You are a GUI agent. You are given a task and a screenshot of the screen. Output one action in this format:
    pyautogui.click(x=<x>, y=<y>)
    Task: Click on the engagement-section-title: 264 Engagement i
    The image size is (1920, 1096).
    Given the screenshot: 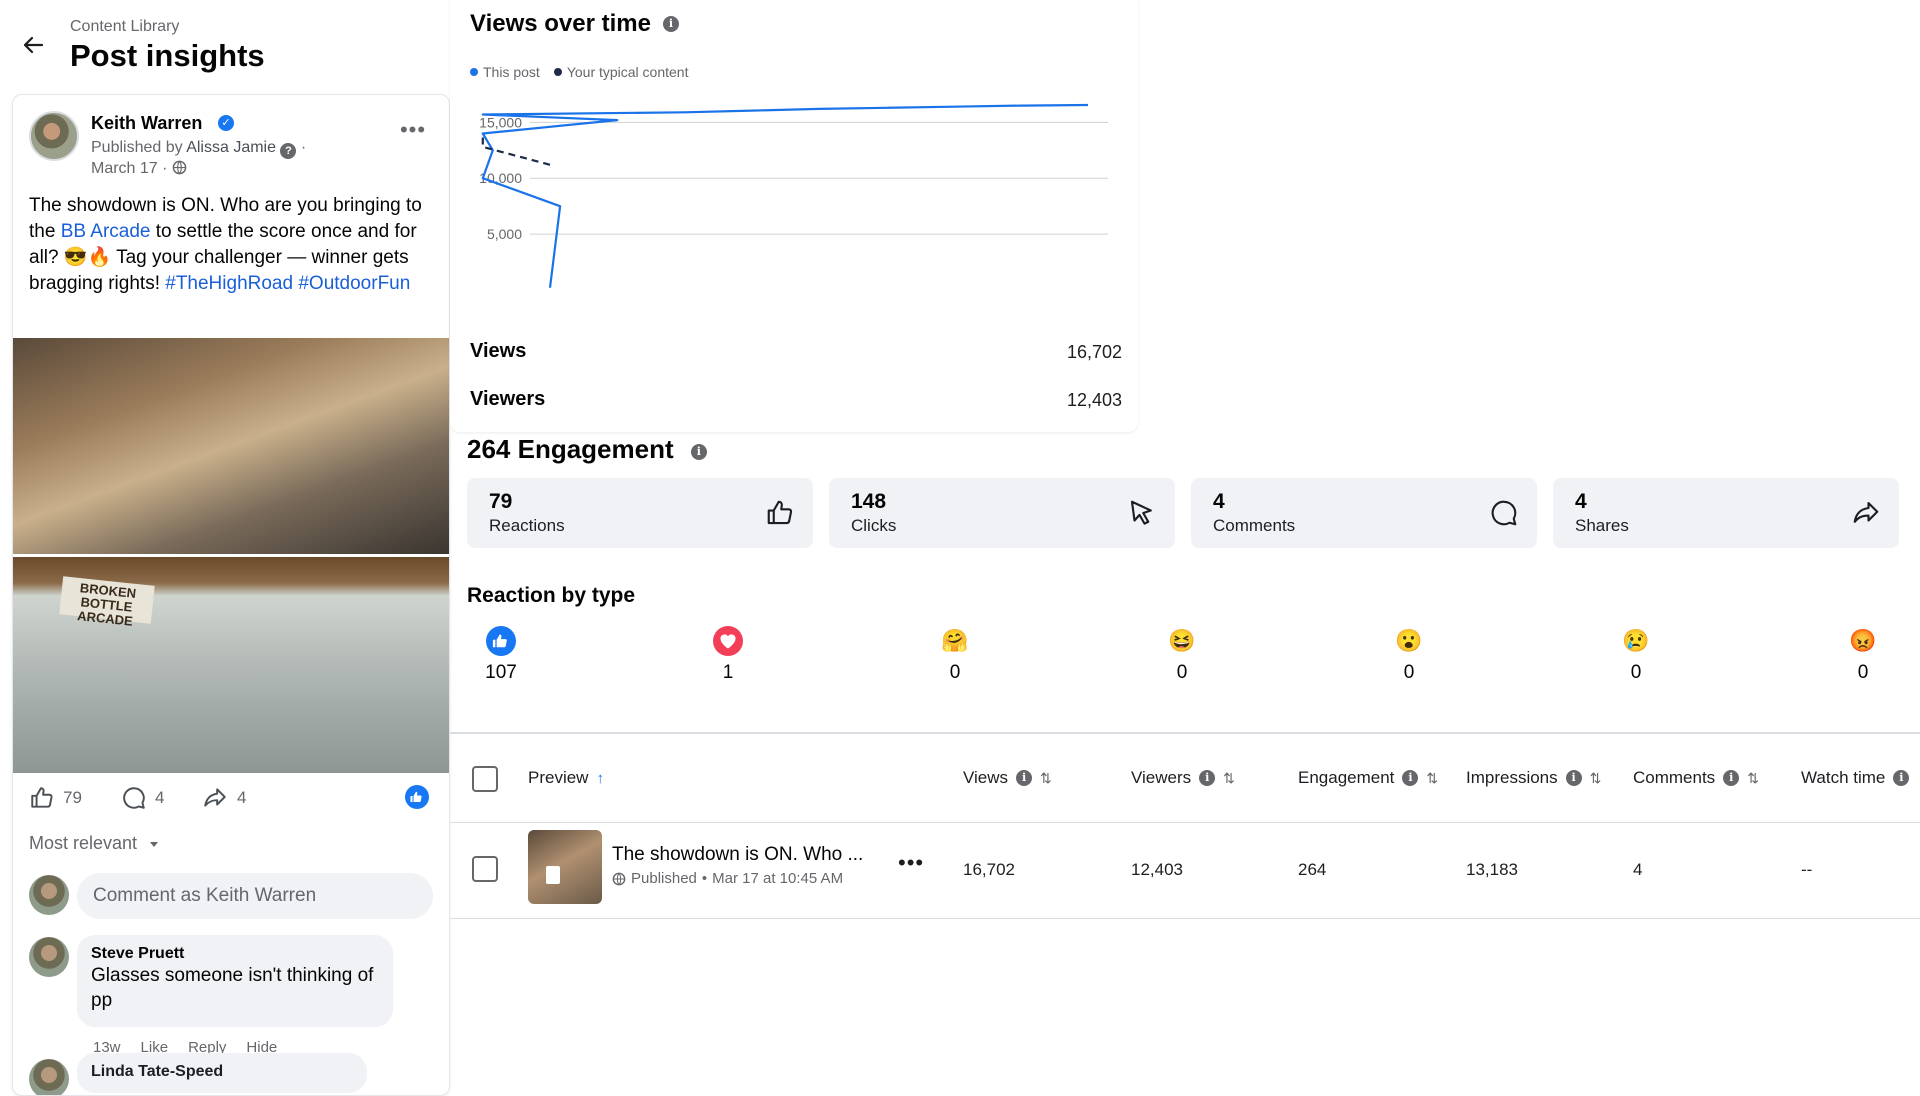 What is the action you would take?
    pyautogui.click(x=587, y=449)
    